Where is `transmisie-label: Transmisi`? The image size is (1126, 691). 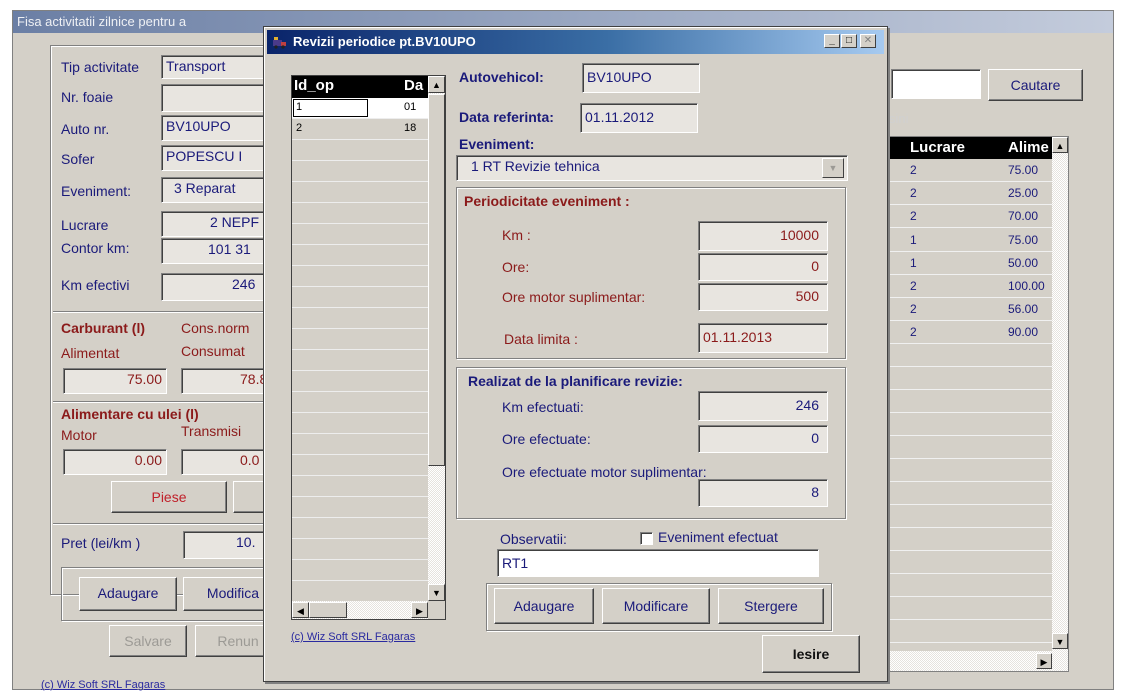
transmisie-label: Transmisi is located at coordinates (211, 431).